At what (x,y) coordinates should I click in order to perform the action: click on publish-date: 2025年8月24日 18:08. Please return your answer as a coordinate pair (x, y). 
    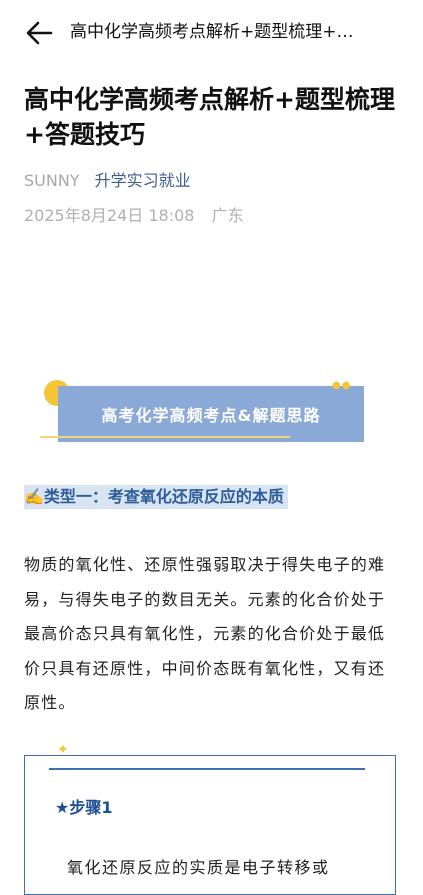
    Looking at the image, I should click on (109, 215).